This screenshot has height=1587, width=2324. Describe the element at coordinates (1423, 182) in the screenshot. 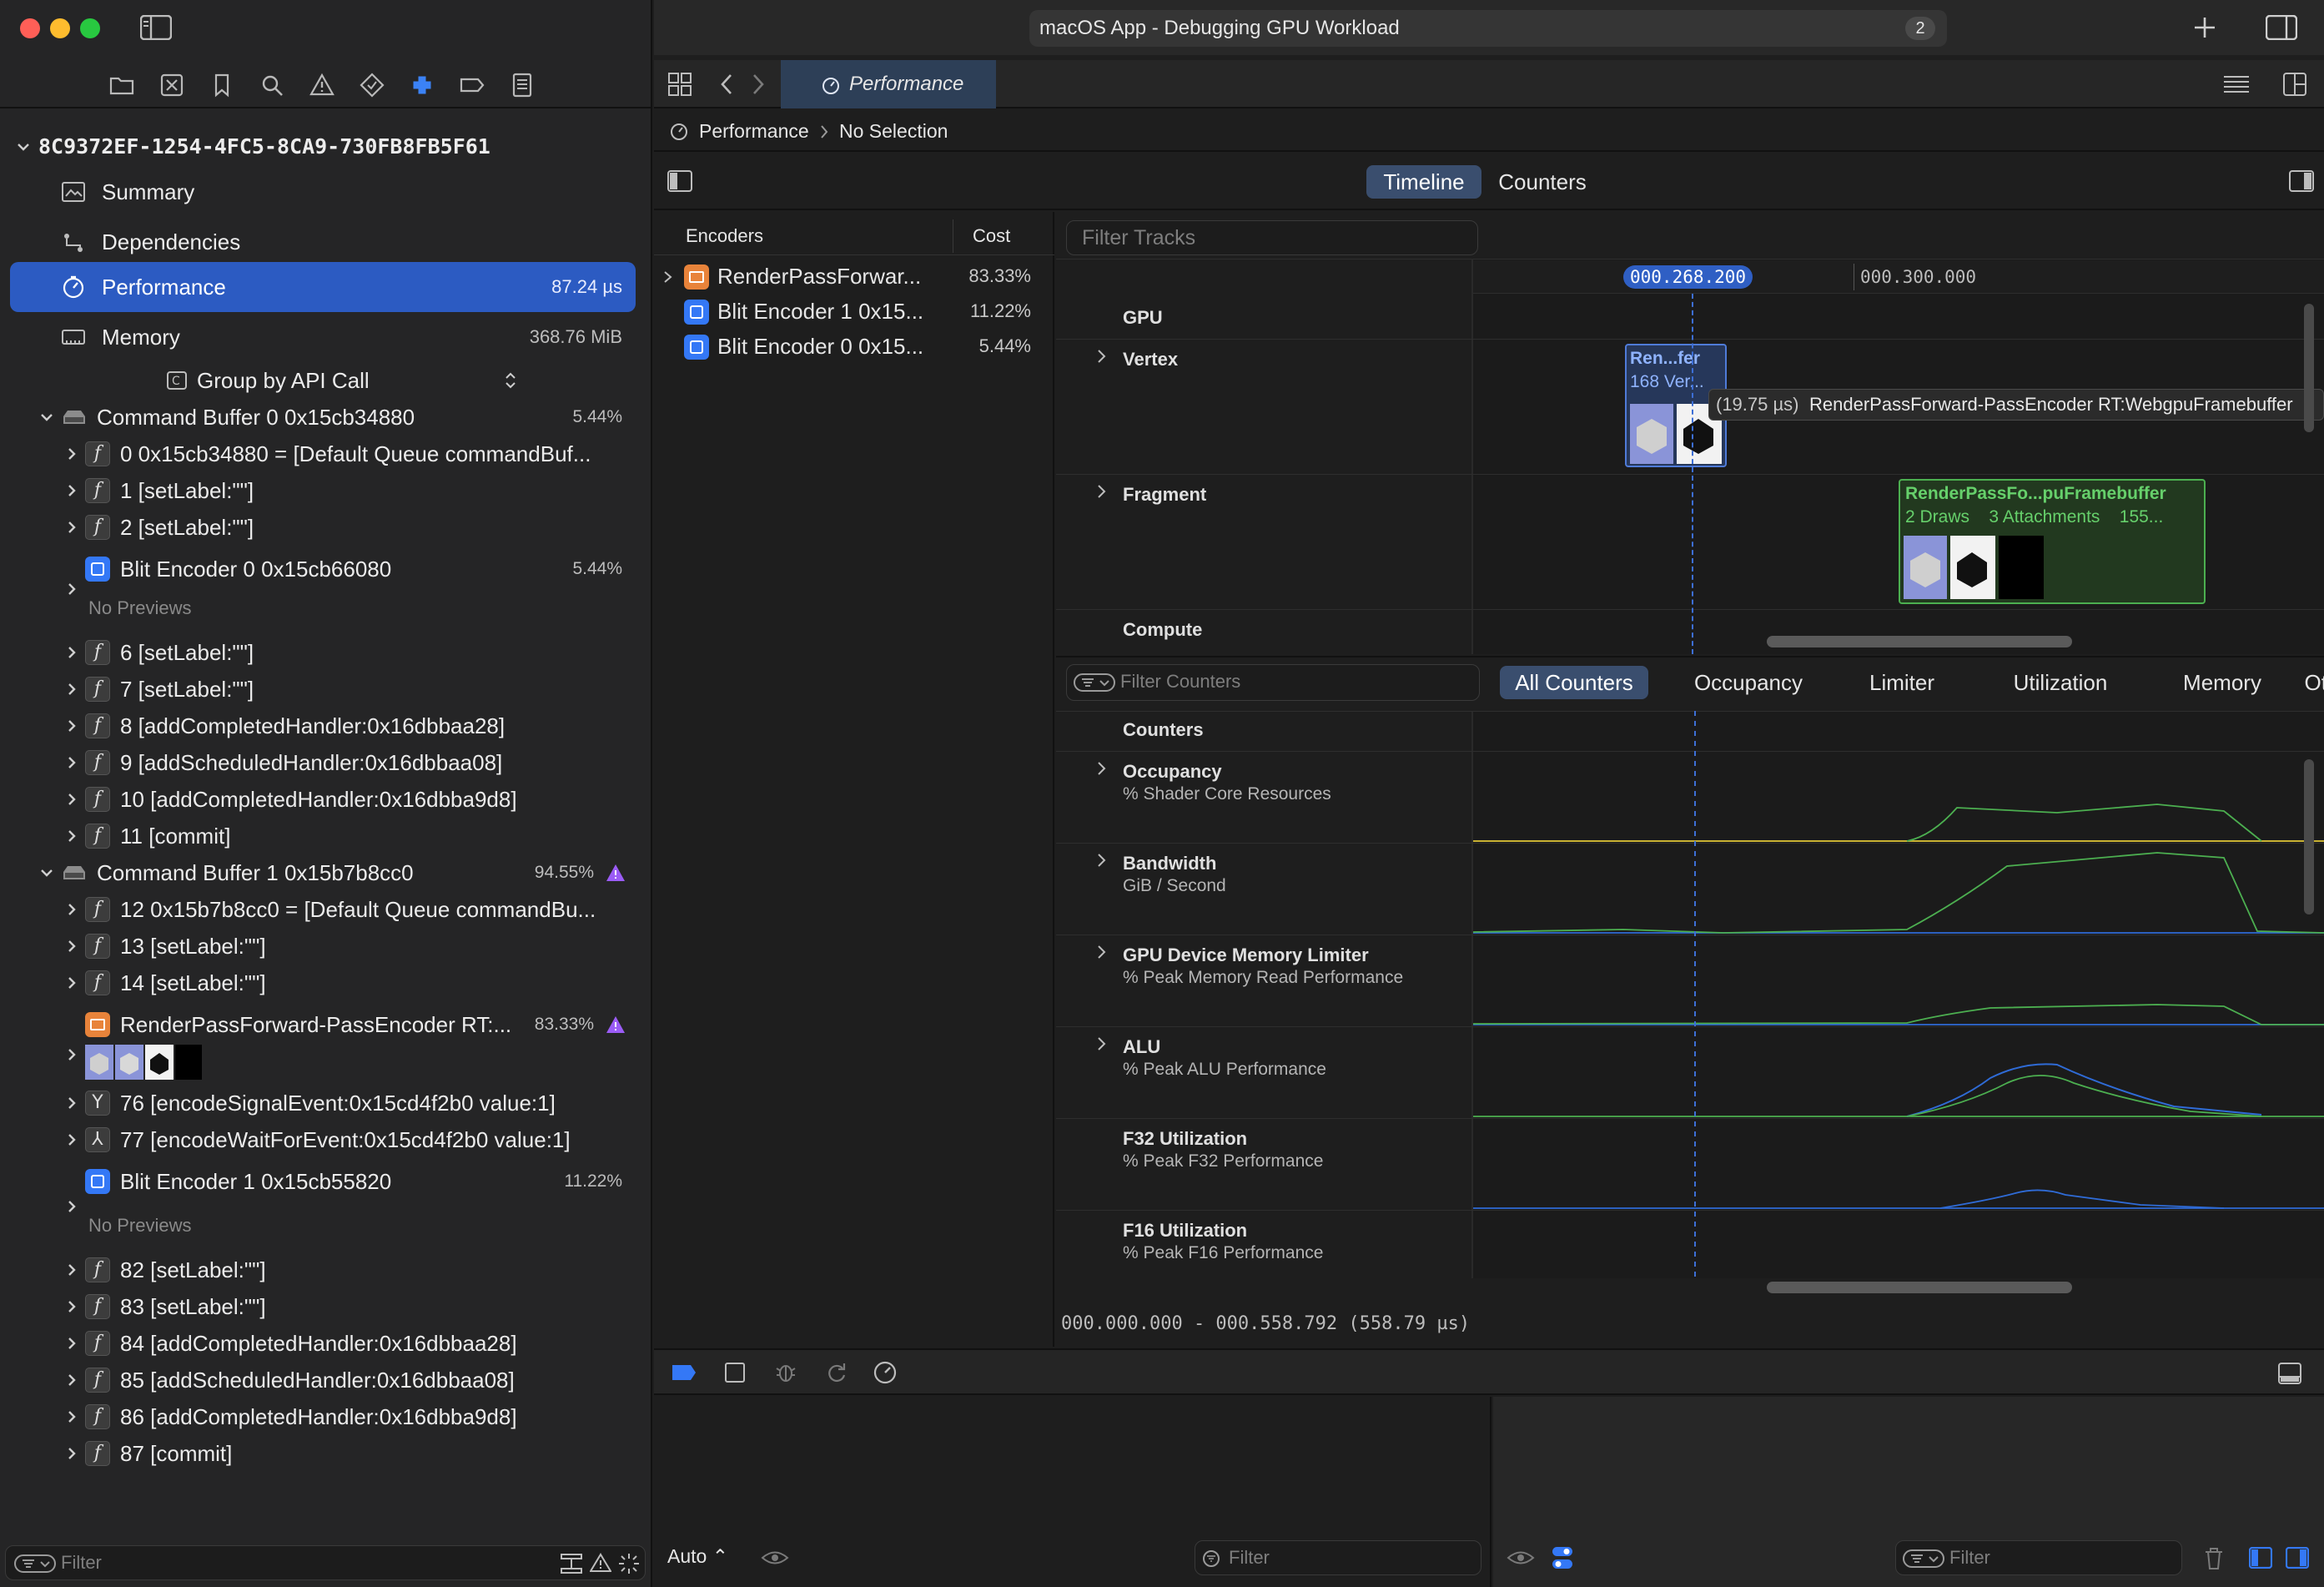

I see `tab-timeline: Timeline` at that location.